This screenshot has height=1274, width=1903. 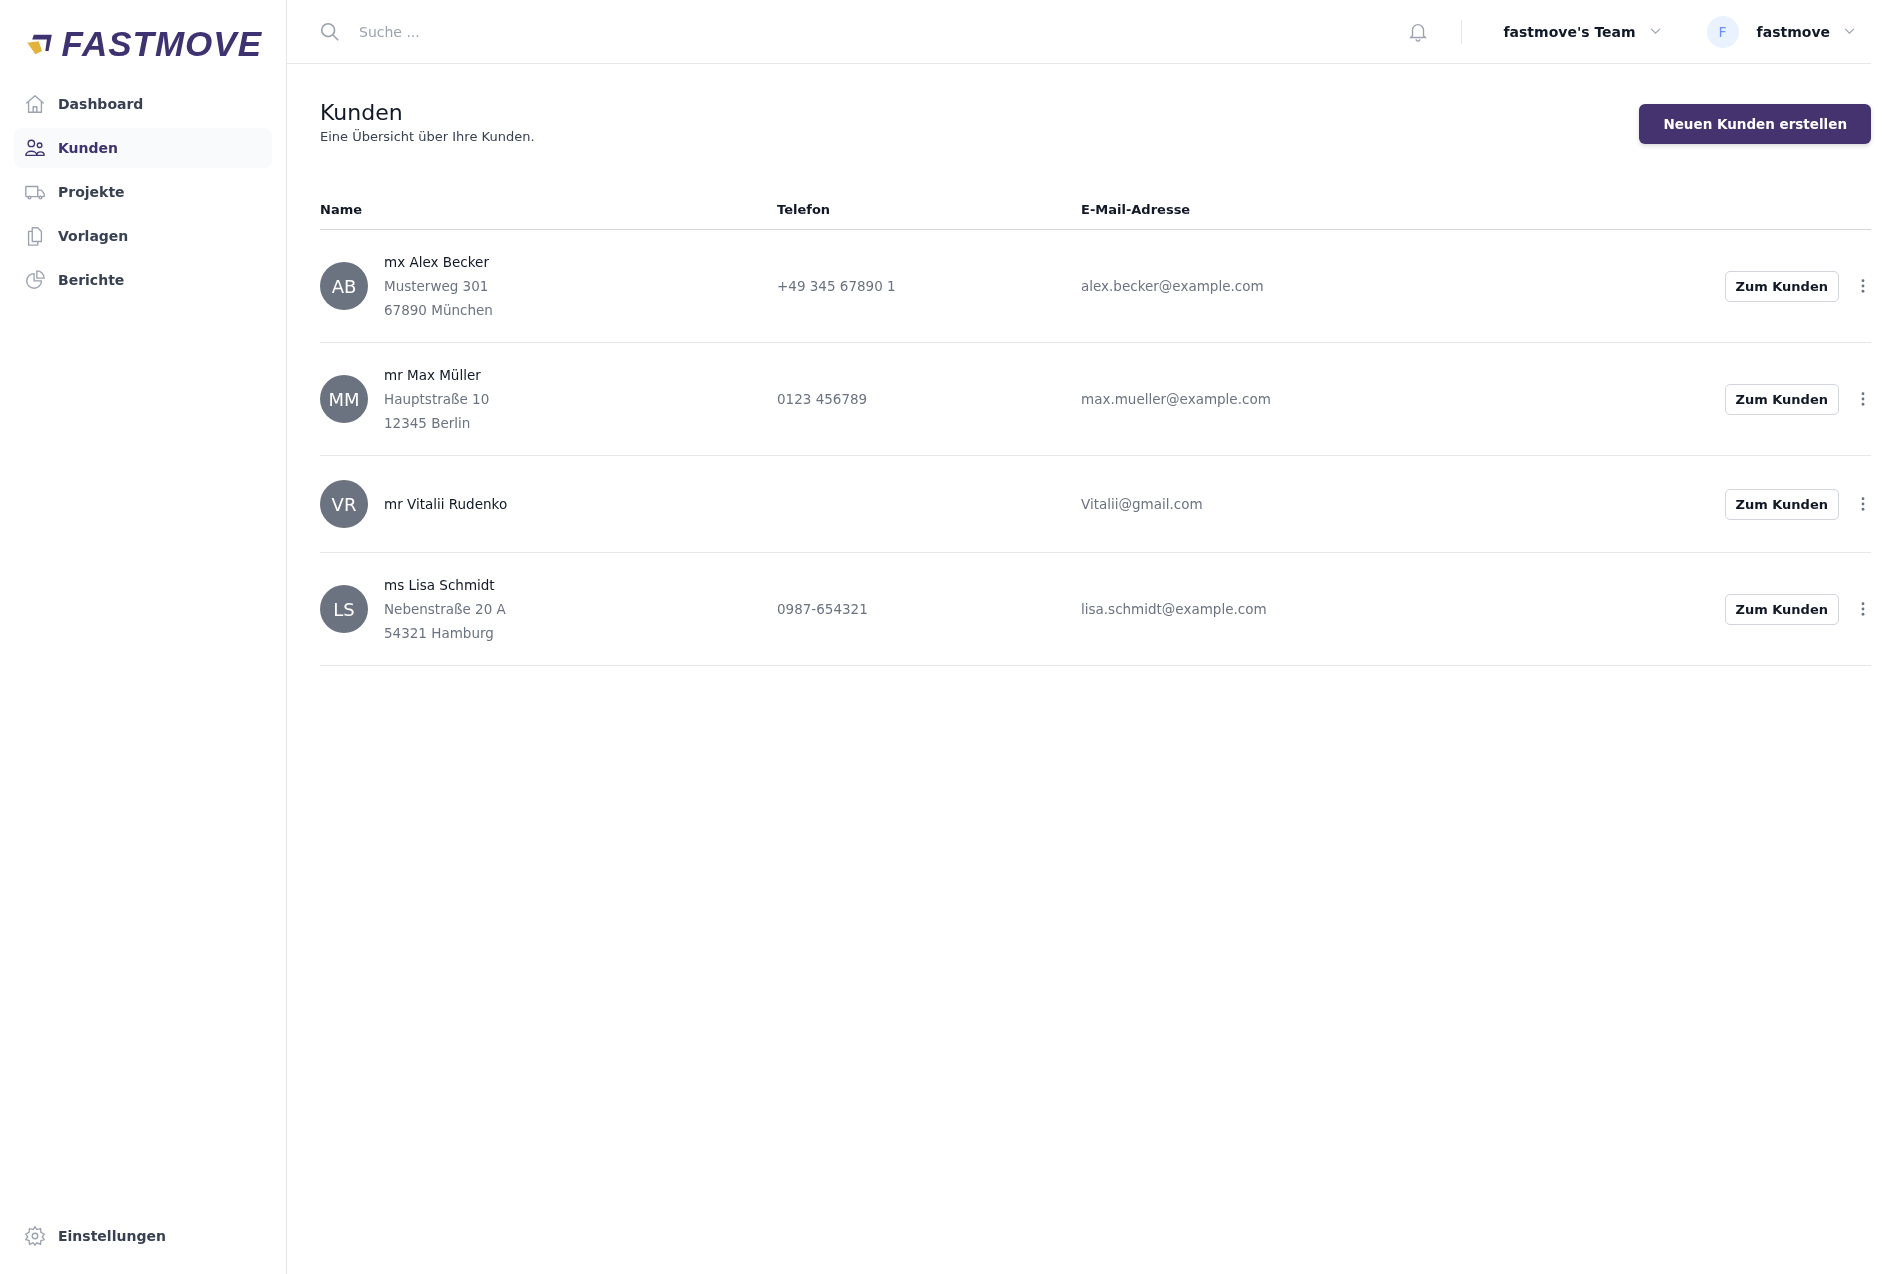 I want to click on address-line: Musterweg 301, so click(x=437, y=286).